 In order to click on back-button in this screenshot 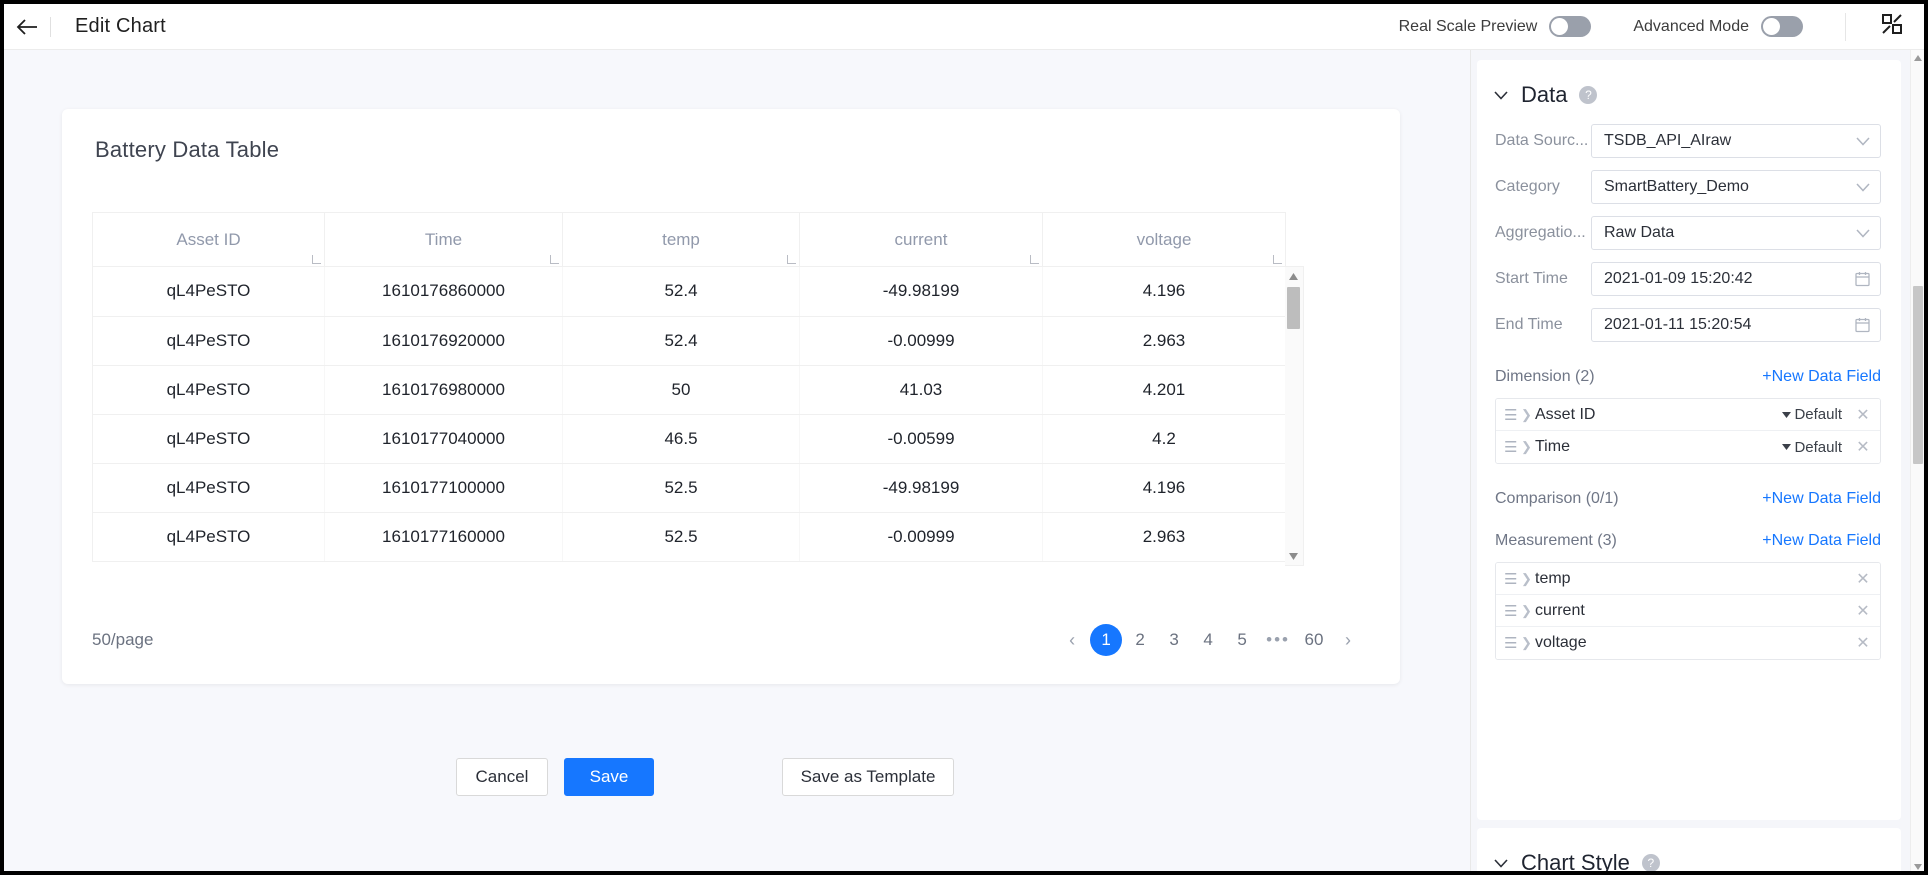, I will do `click(27, 27)`.